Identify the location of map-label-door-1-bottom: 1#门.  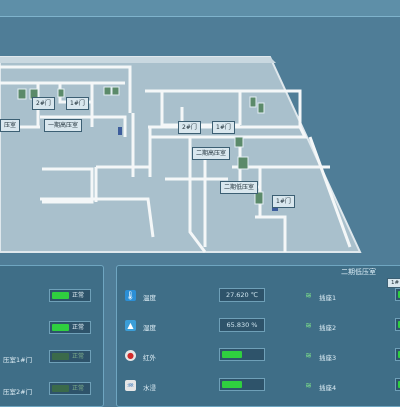
(283, 201).